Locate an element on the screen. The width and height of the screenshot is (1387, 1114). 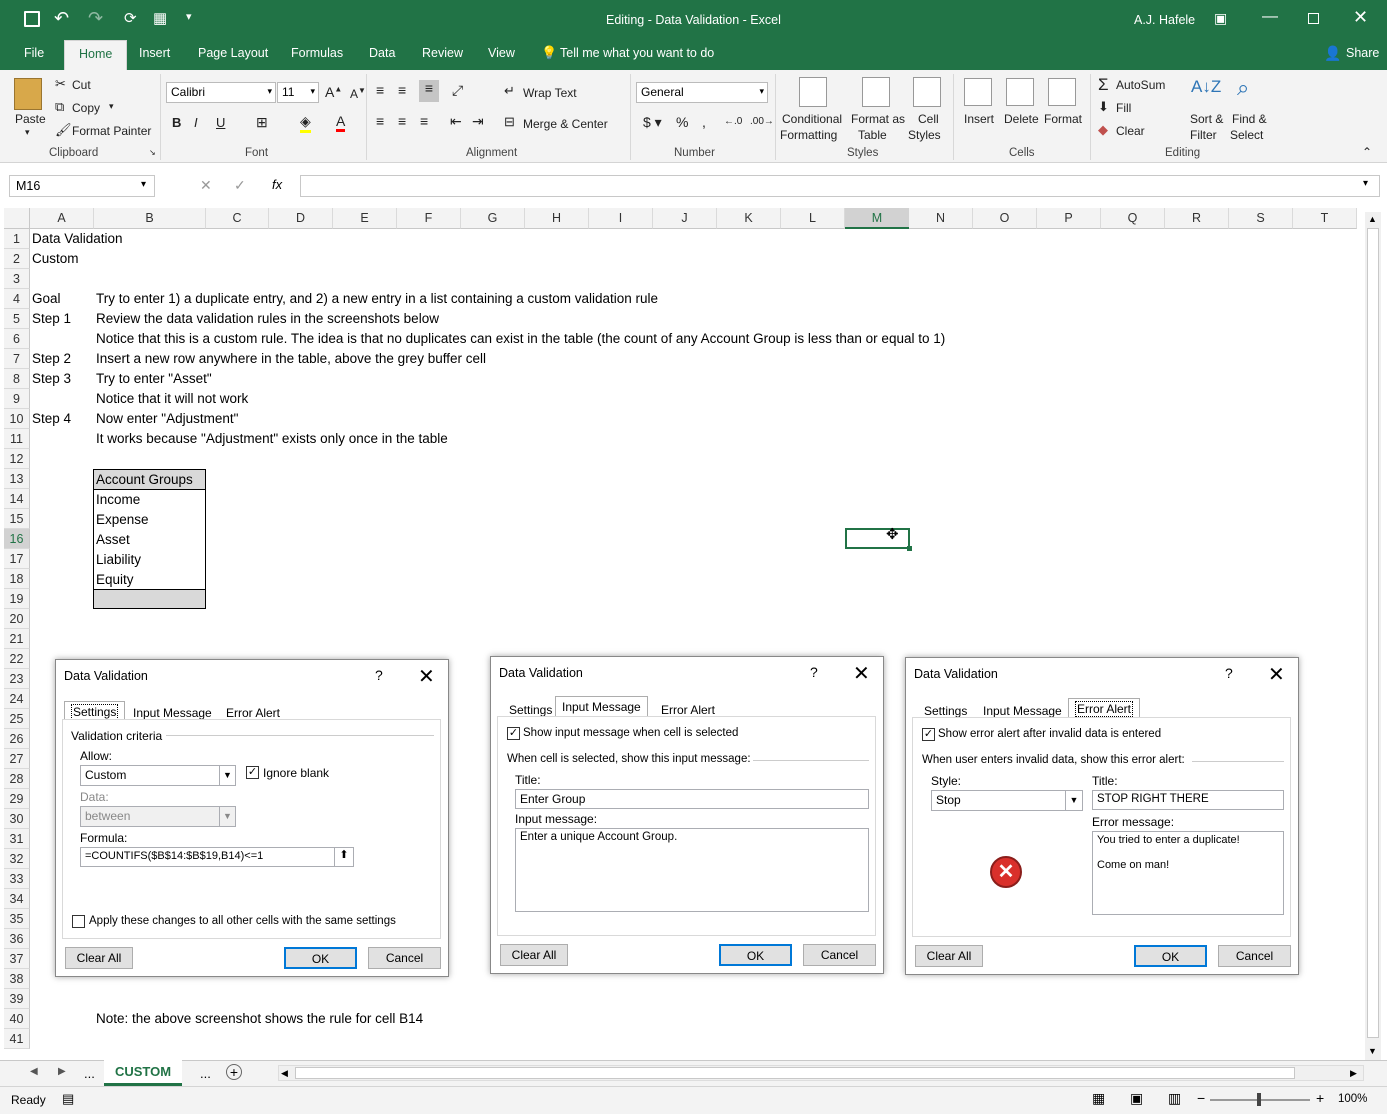
row-header: 37 is located at coordinates (17, 959).